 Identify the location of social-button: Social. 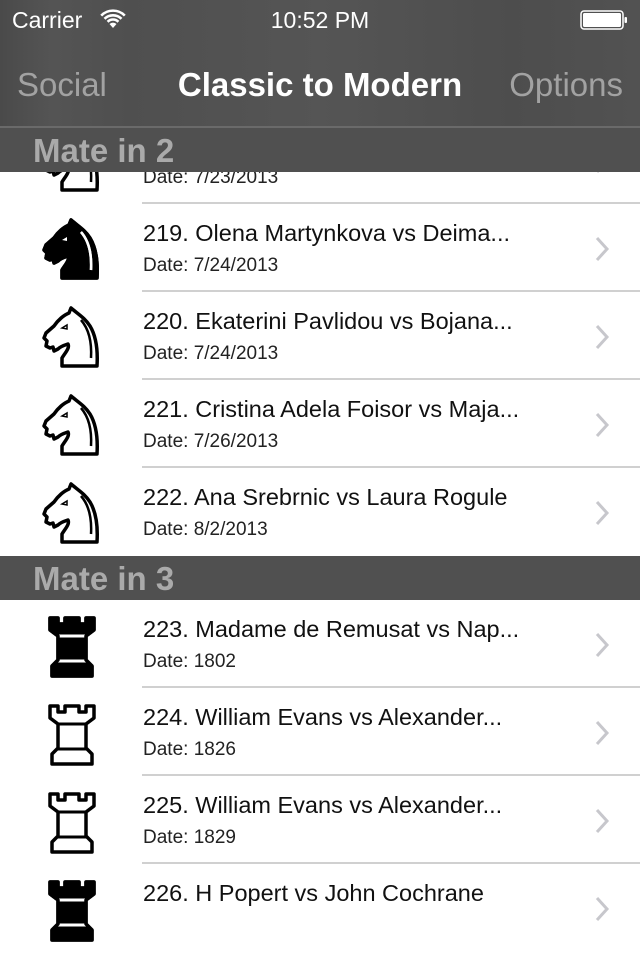
(62, 85).